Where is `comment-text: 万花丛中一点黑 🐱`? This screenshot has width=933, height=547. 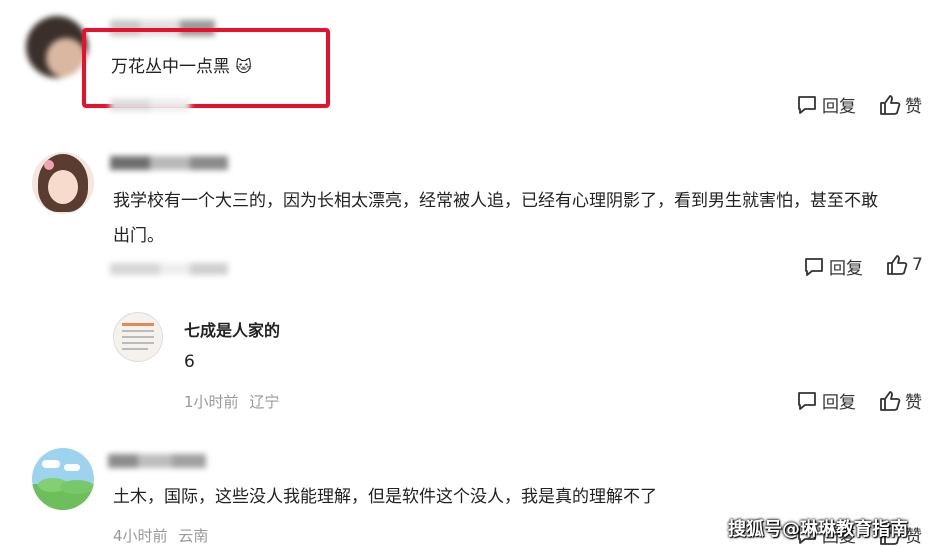 comment-text: 万花丛中一点黑 🐱 is located at coordinates (182, 67).